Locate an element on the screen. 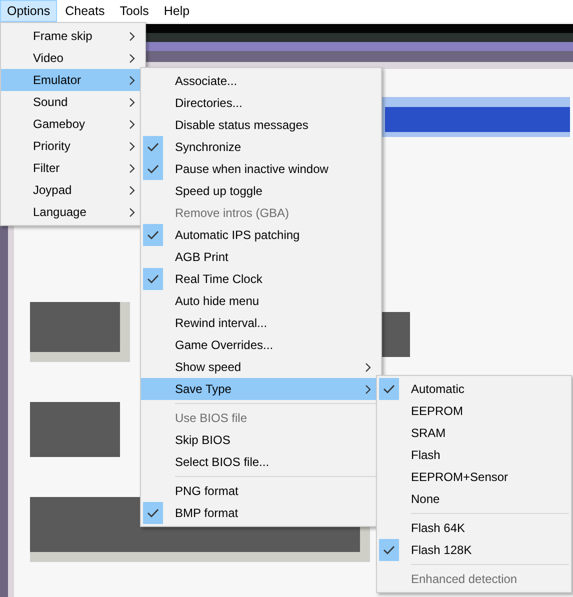  menu-item: Frame skip is located at coordinates (73, 36).